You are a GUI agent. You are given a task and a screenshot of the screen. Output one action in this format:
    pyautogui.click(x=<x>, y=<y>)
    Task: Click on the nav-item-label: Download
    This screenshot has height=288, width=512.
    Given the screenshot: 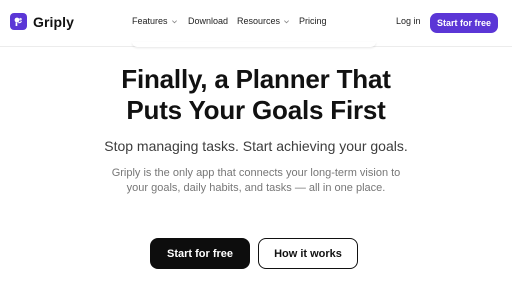 What is the action you would take?
    pyautogui.click(x=208, y=21)
    